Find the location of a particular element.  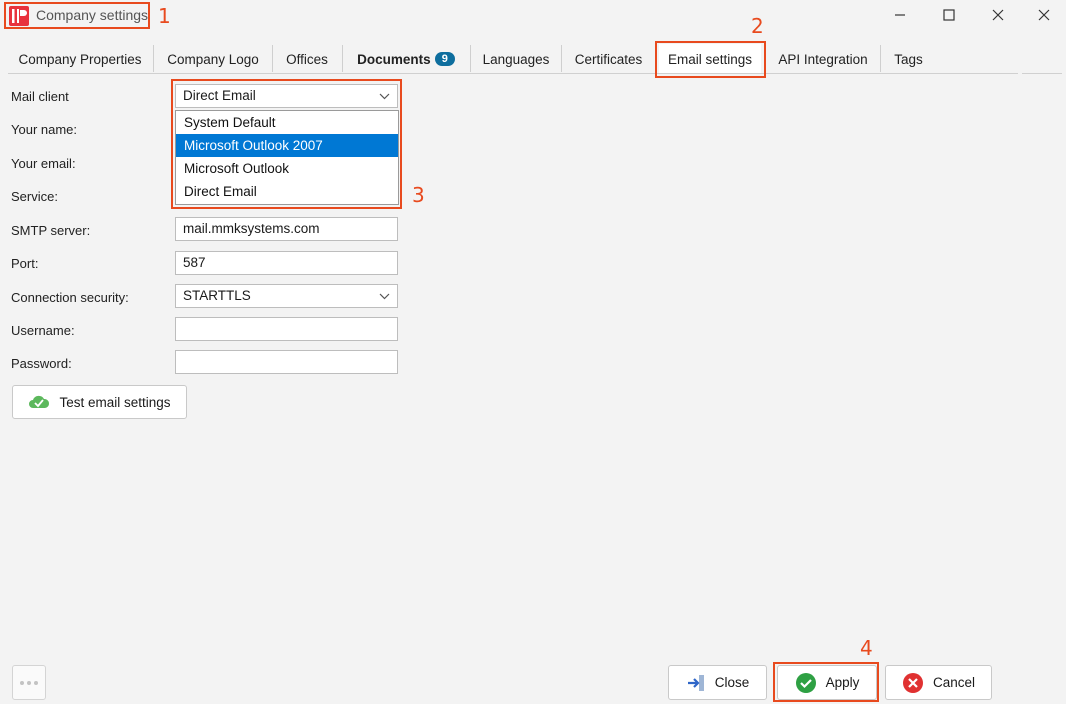

maximize-button is located at coordinates (949, 15).